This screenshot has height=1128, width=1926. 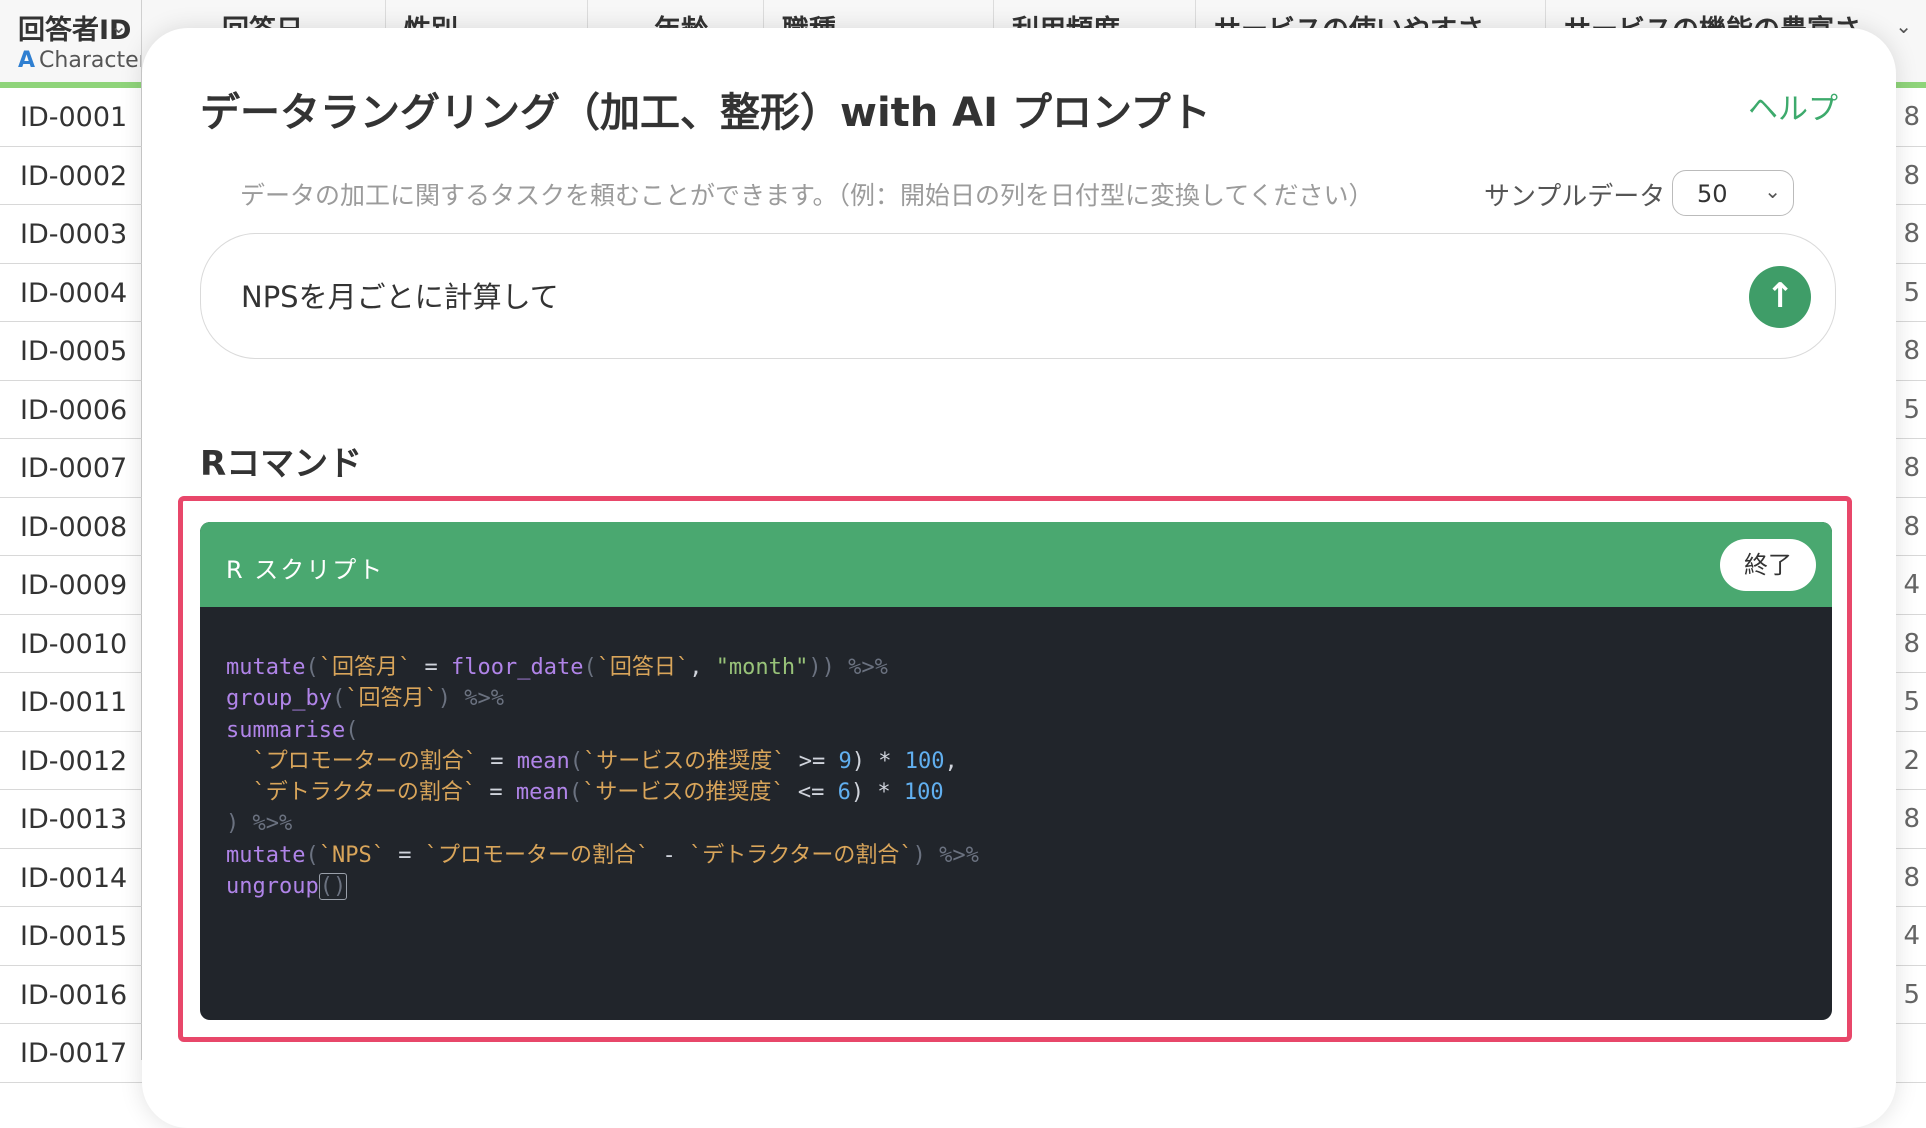 What do you see at coordinates (351, 855) in the screenshot?
I see `code-token: `NPS`` at bounding box center [351, 855].